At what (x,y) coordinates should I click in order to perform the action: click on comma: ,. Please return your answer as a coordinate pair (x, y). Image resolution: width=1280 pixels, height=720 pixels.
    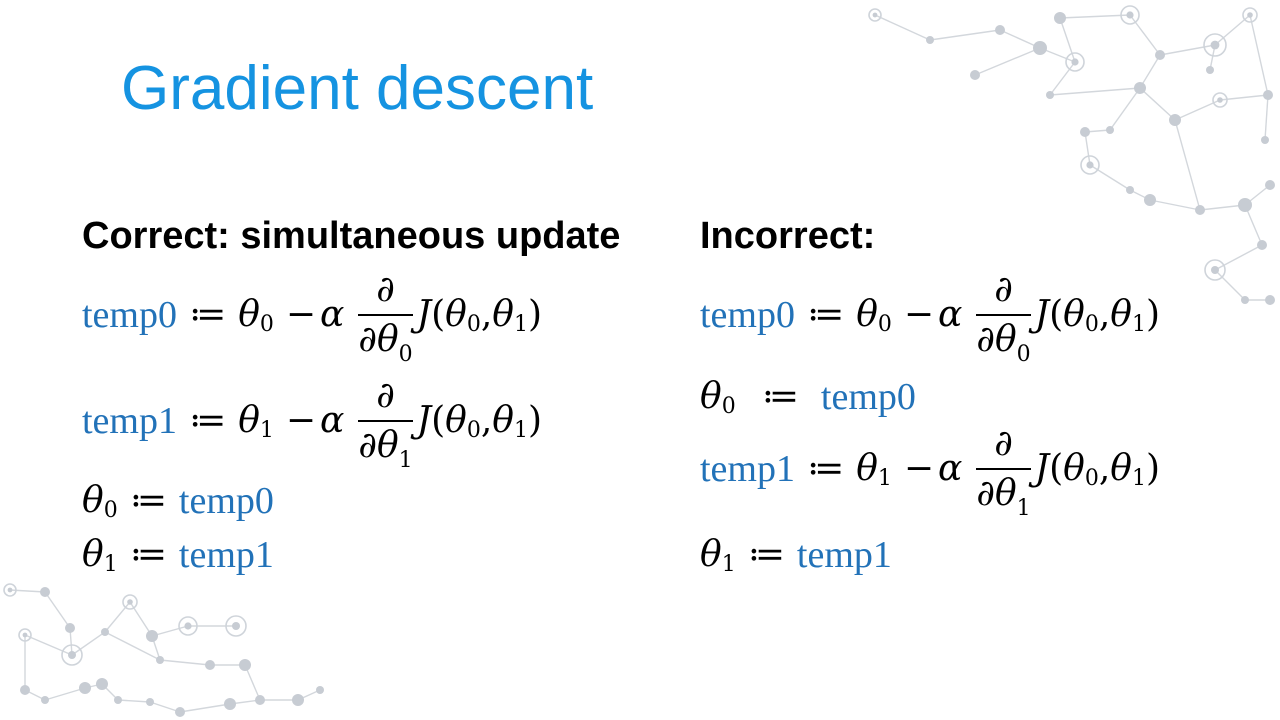
    Looking at the image, I should click on (486, 314).